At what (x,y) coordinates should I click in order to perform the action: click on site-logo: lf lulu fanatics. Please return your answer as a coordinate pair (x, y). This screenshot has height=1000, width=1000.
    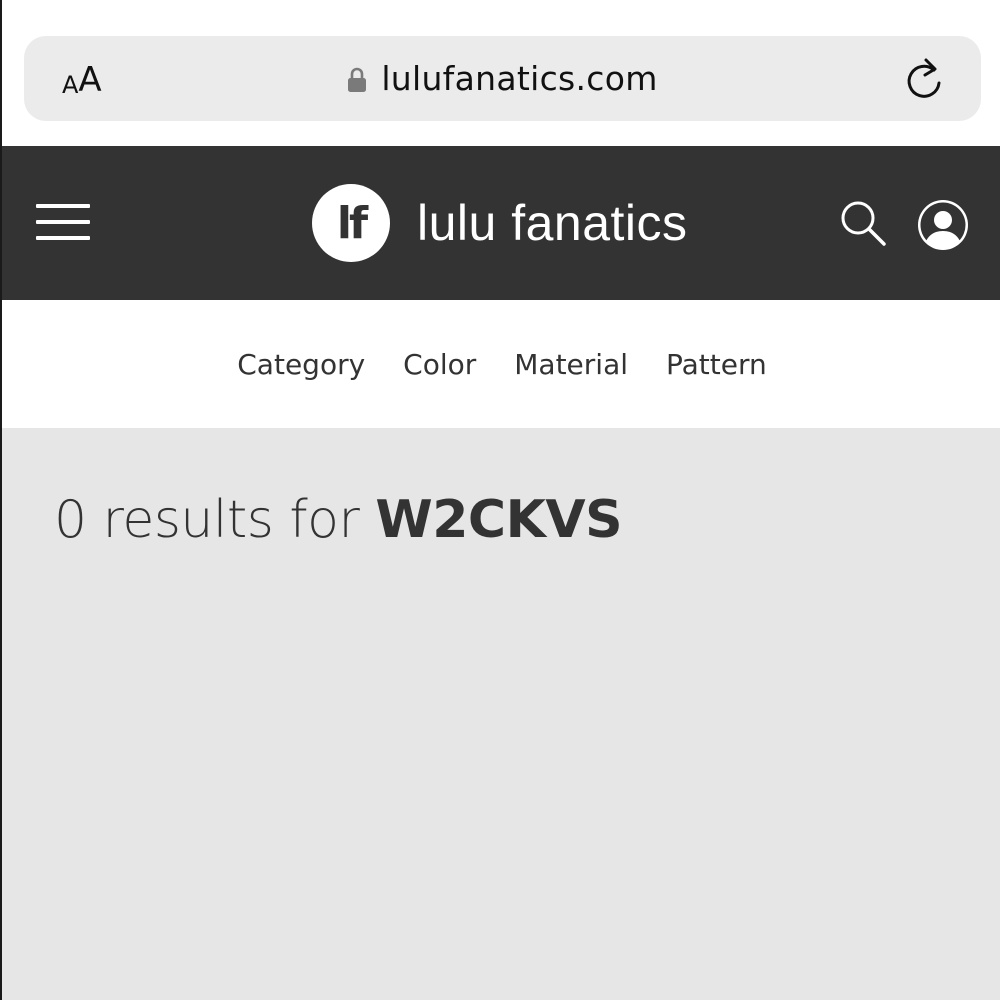
    Looking at the image, I should click on (500, 223).